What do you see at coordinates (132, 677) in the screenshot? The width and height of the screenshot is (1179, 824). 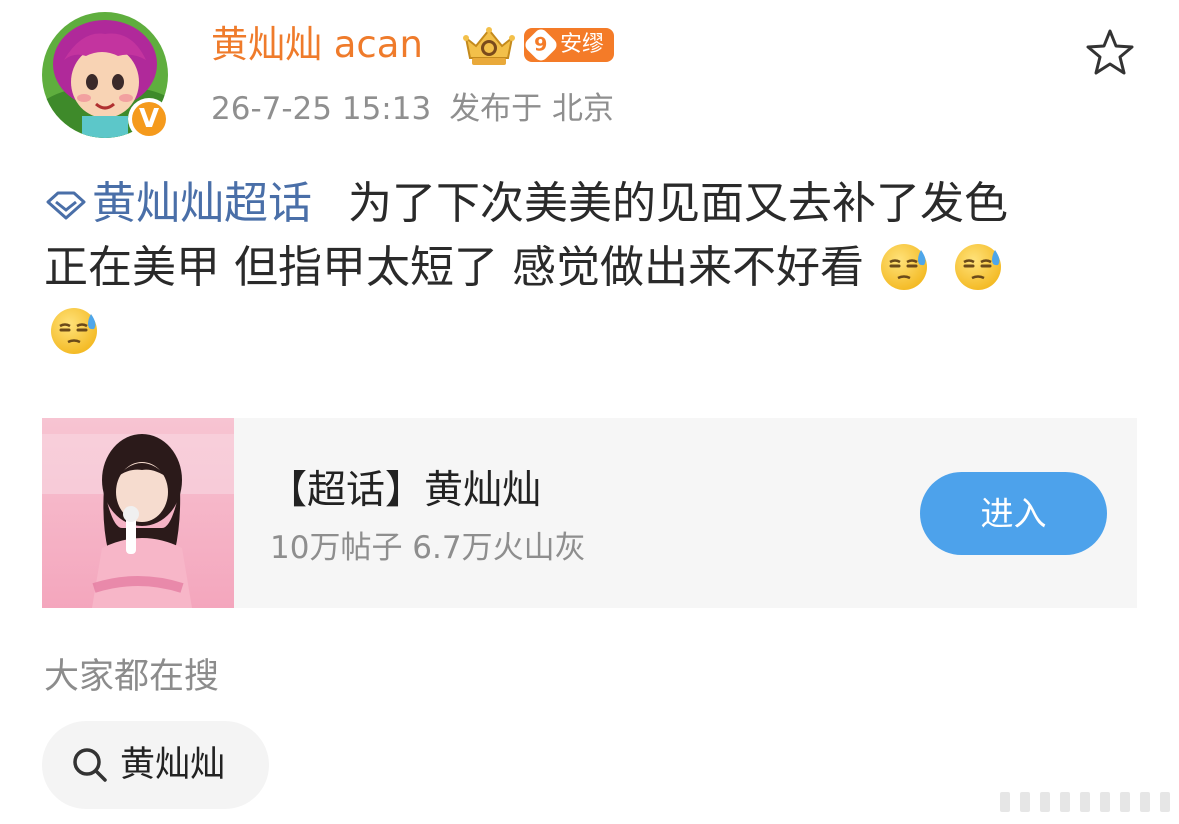 I see `trending-search-heading: 大家都在搜` at bounding box center [132, 677].